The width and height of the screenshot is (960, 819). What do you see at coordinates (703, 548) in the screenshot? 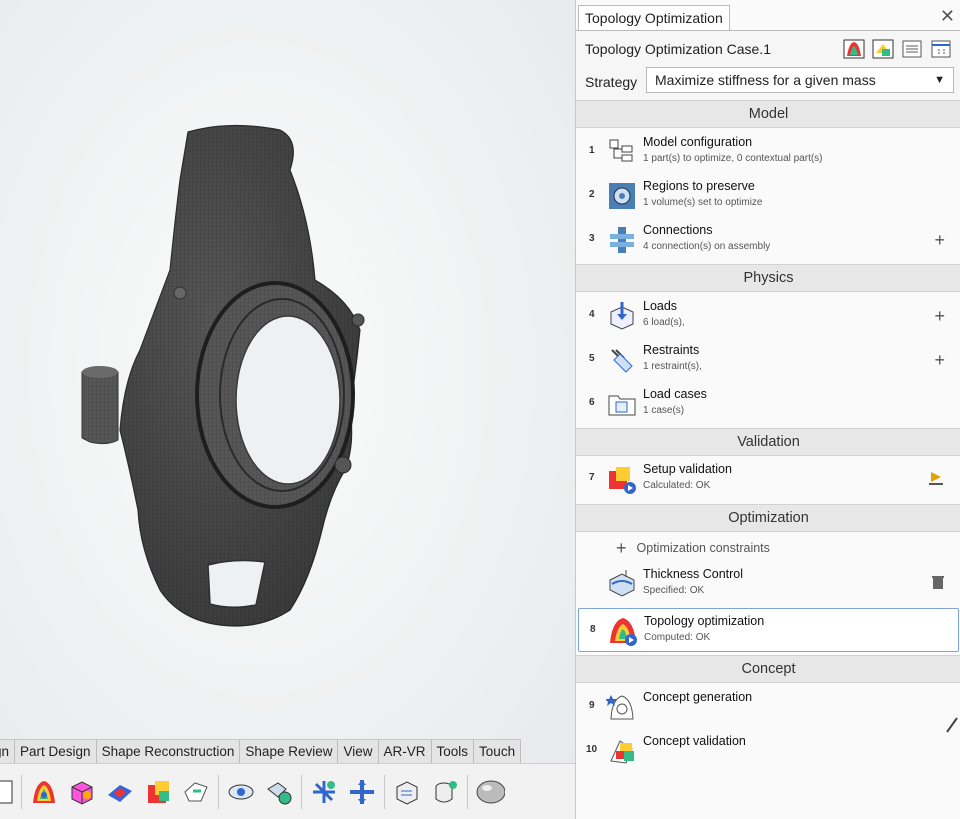
I see `optimization-constraints-label: Optimization constraints` at bounding box center [703, 548].